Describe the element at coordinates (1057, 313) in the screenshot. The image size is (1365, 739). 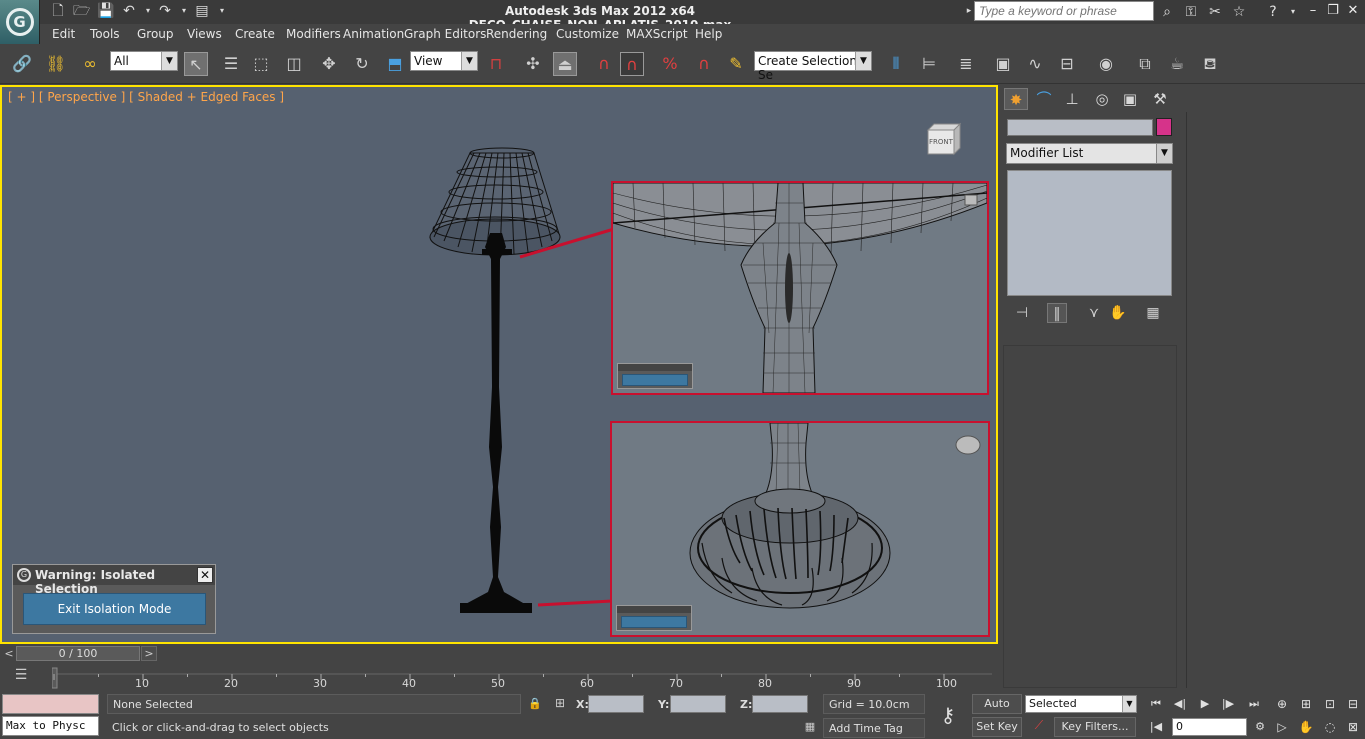
I see `show-end-result-icon: ‖` at that location.